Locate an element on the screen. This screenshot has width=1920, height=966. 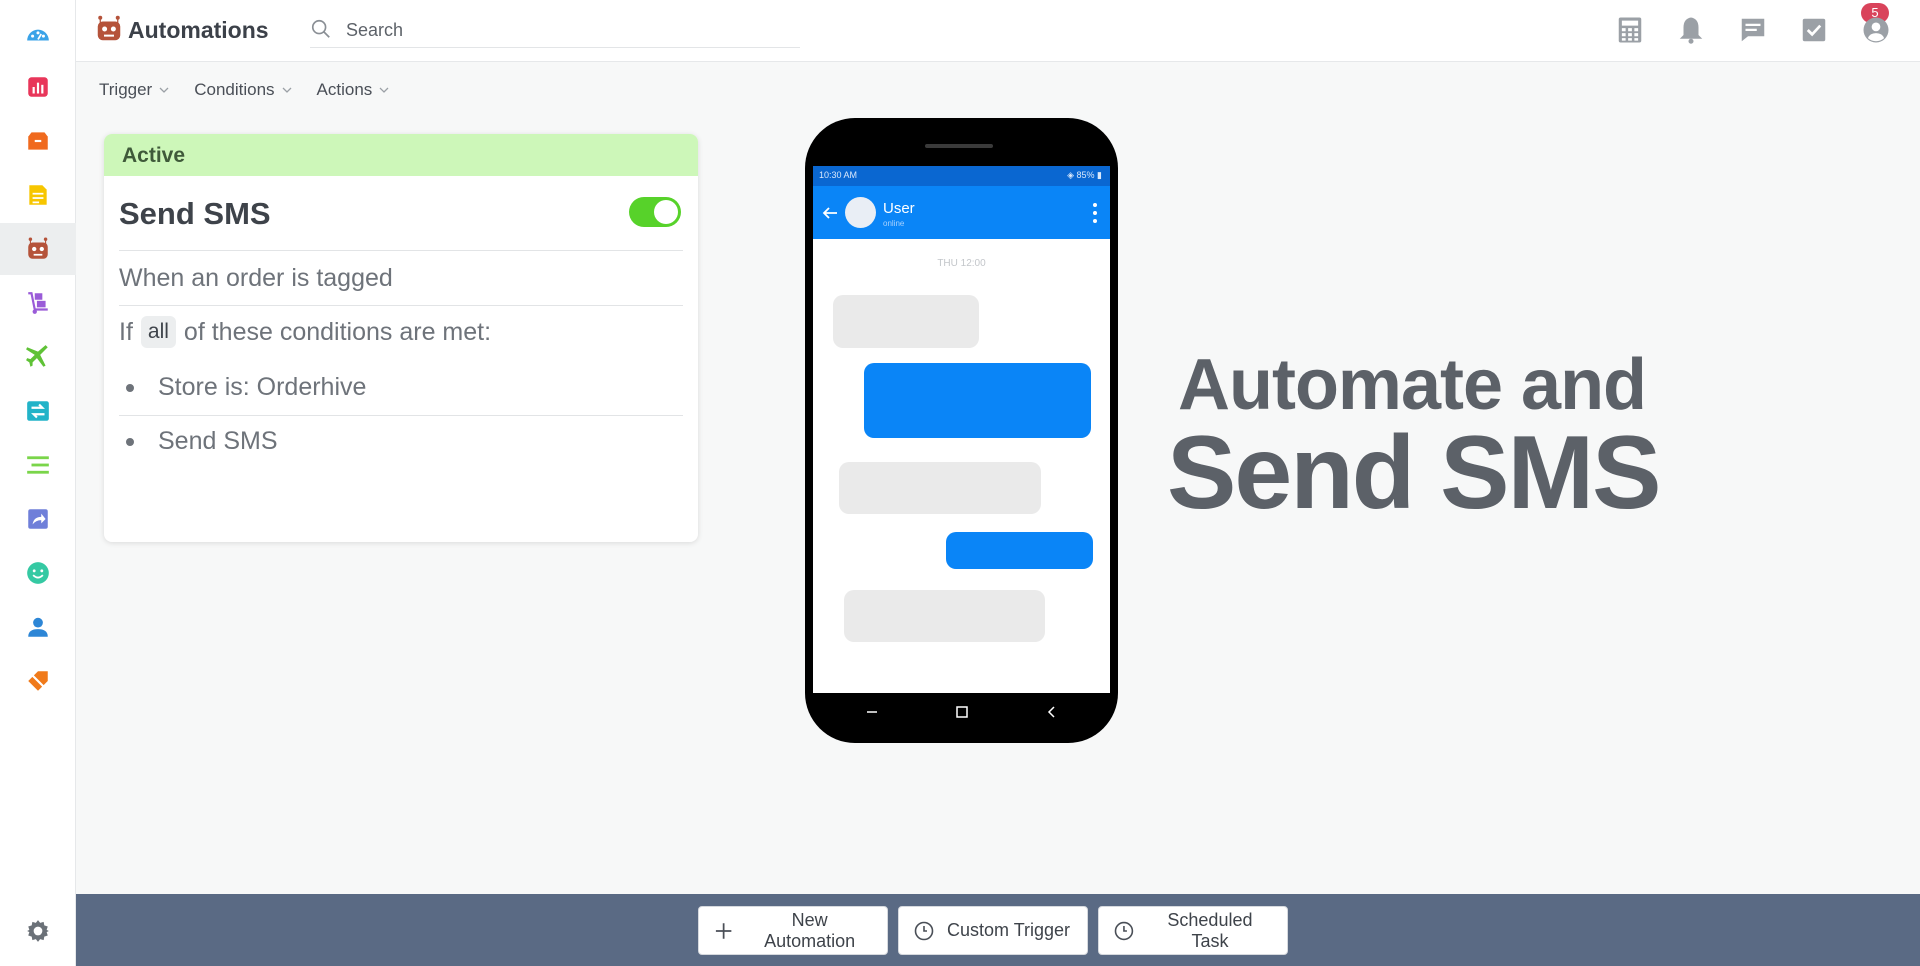
trigger-filter: Trigger is located at coordinates (134, 90).